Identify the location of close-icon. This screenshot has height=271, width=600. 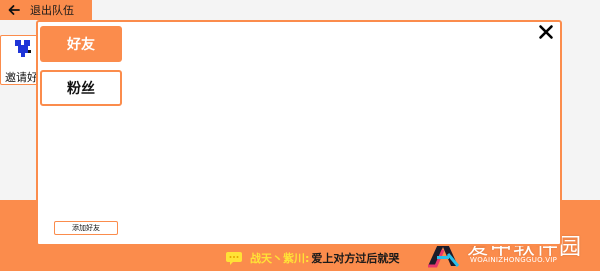
(546, 32).